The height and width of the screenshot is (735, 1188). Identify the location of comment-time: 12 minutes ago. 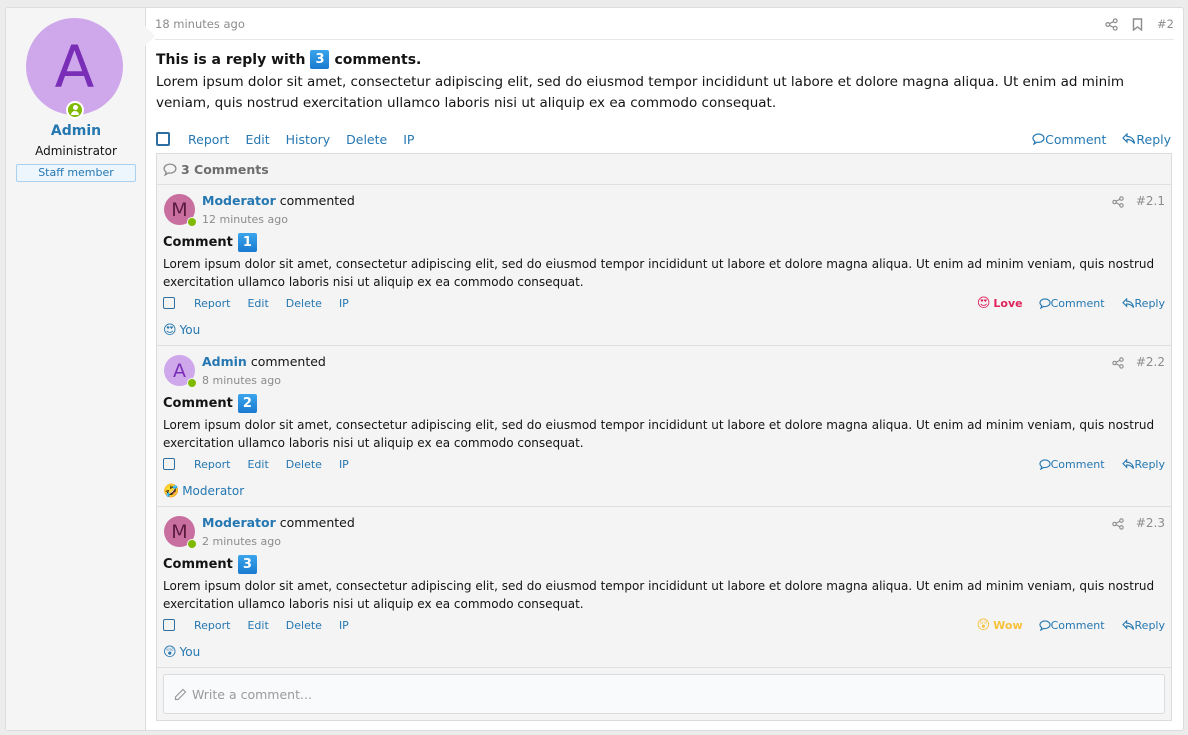
(245, 219).